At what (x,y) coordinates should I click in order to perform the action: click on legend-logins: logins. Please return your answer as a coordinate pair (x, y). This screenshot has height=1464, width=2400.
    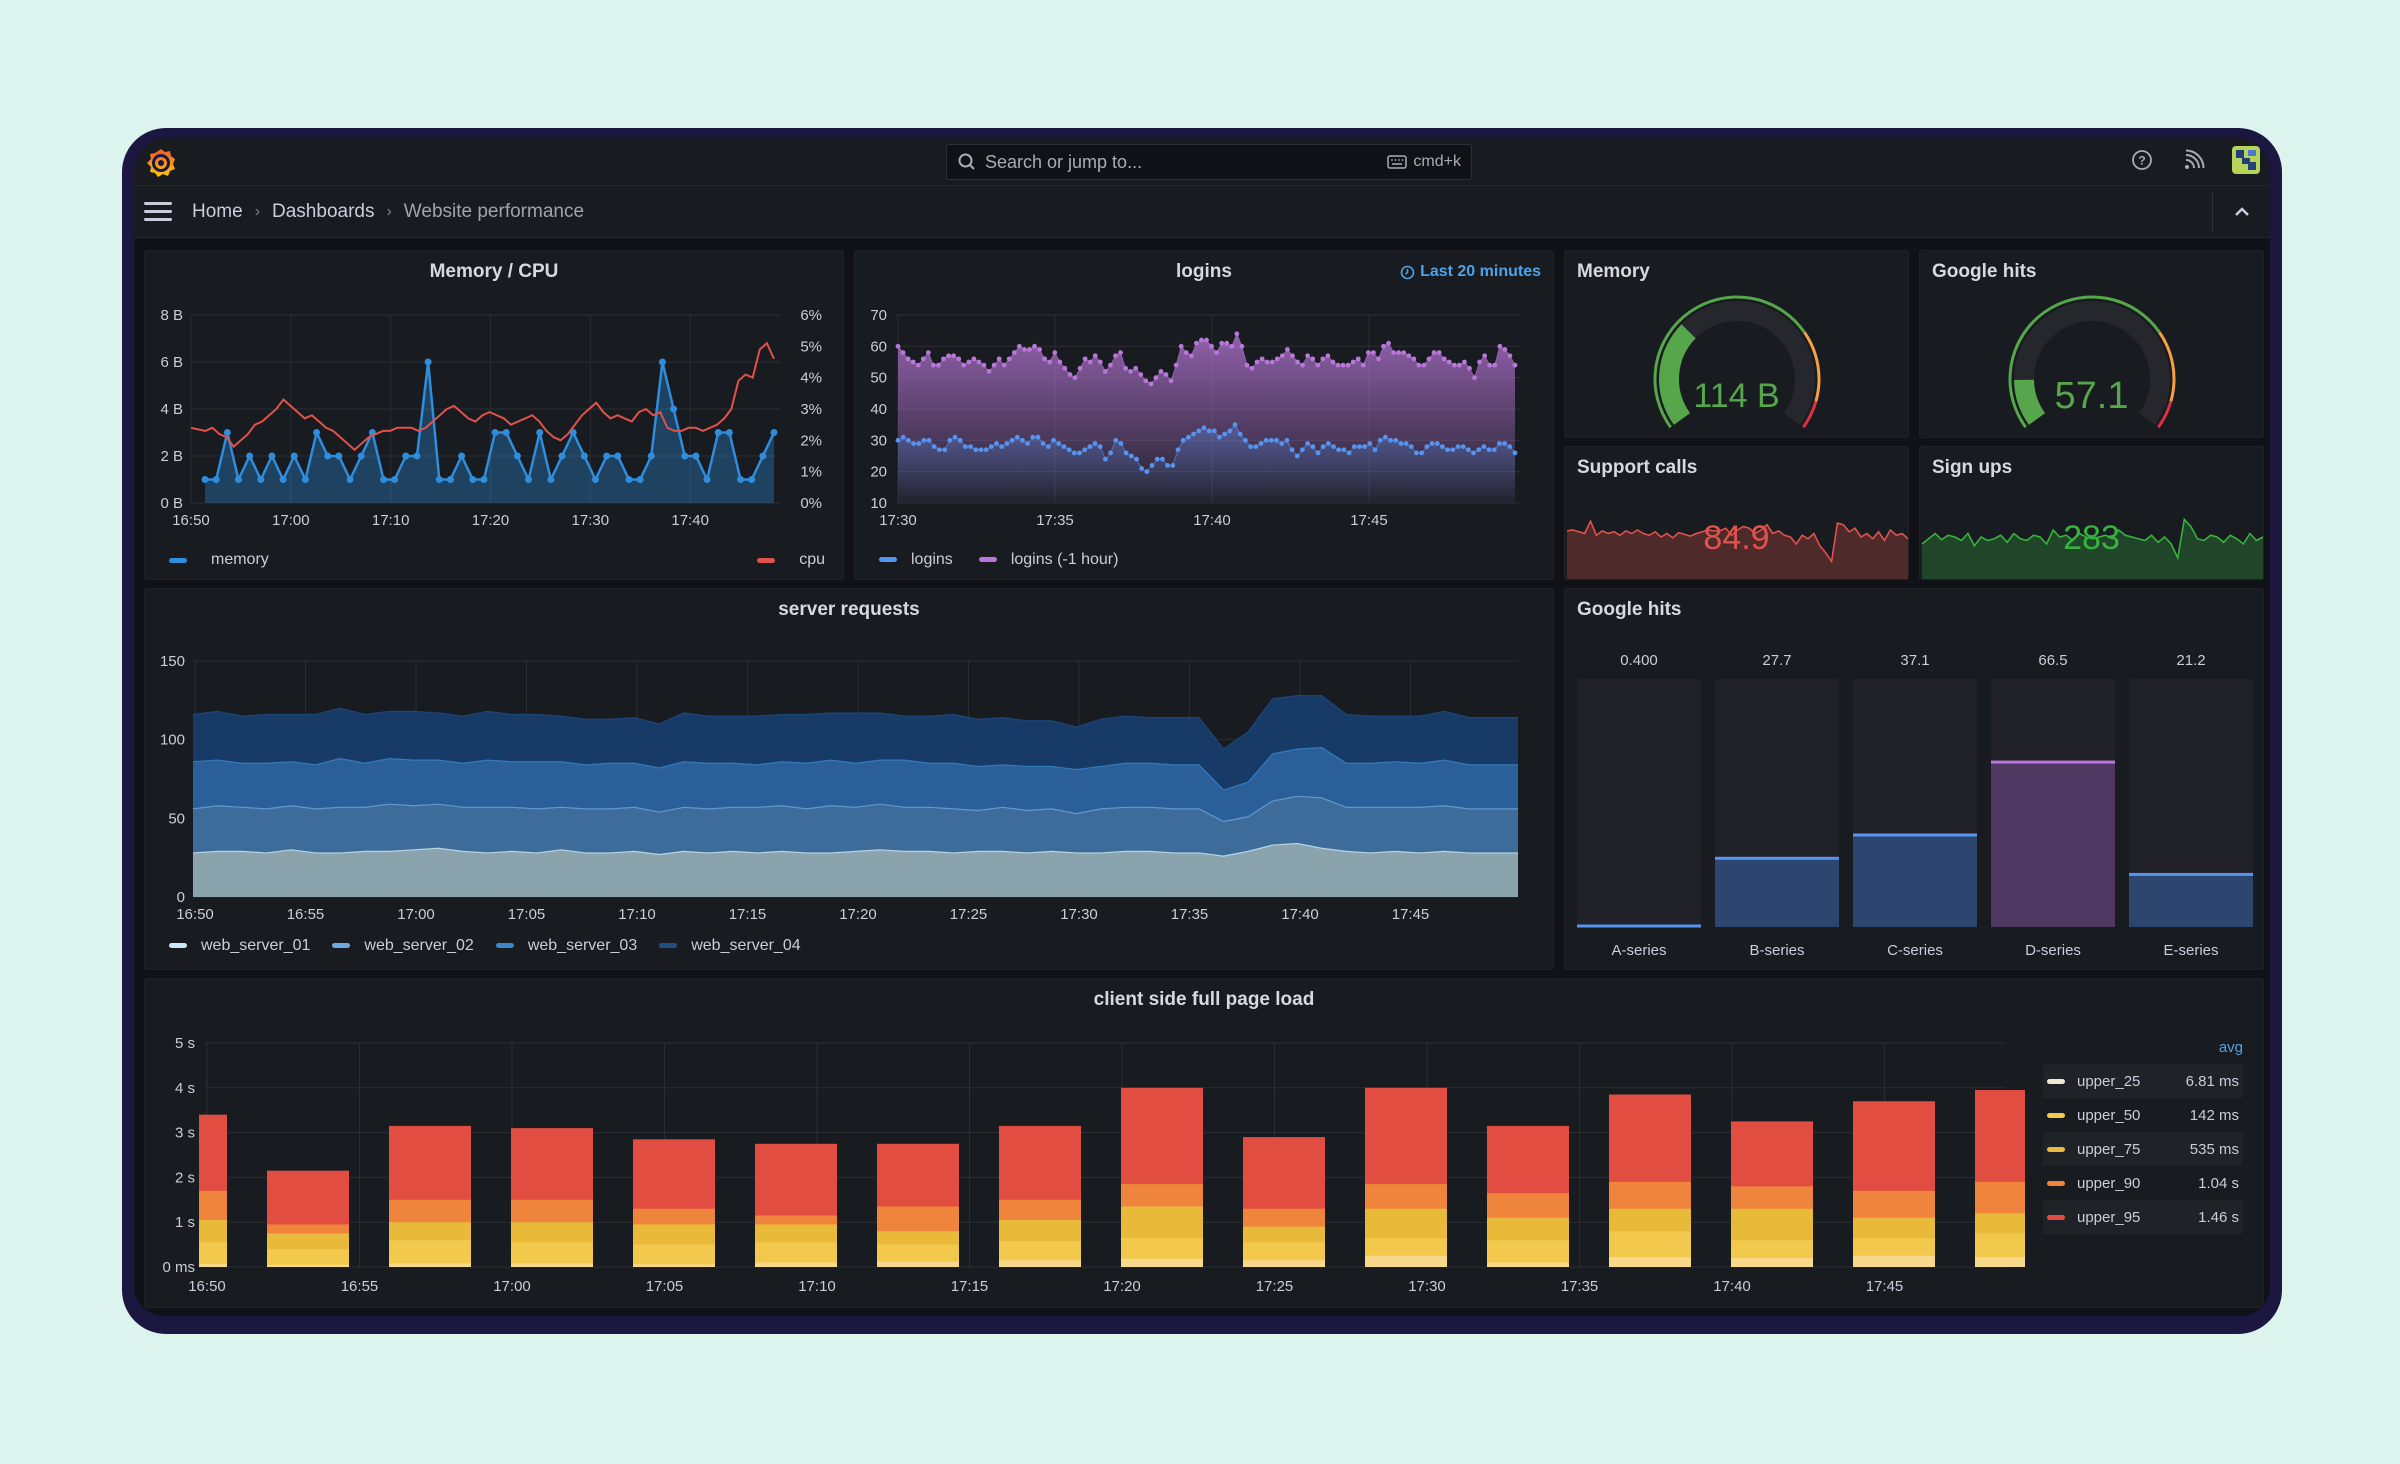
    Looking at the image, I should click on (916, 560).